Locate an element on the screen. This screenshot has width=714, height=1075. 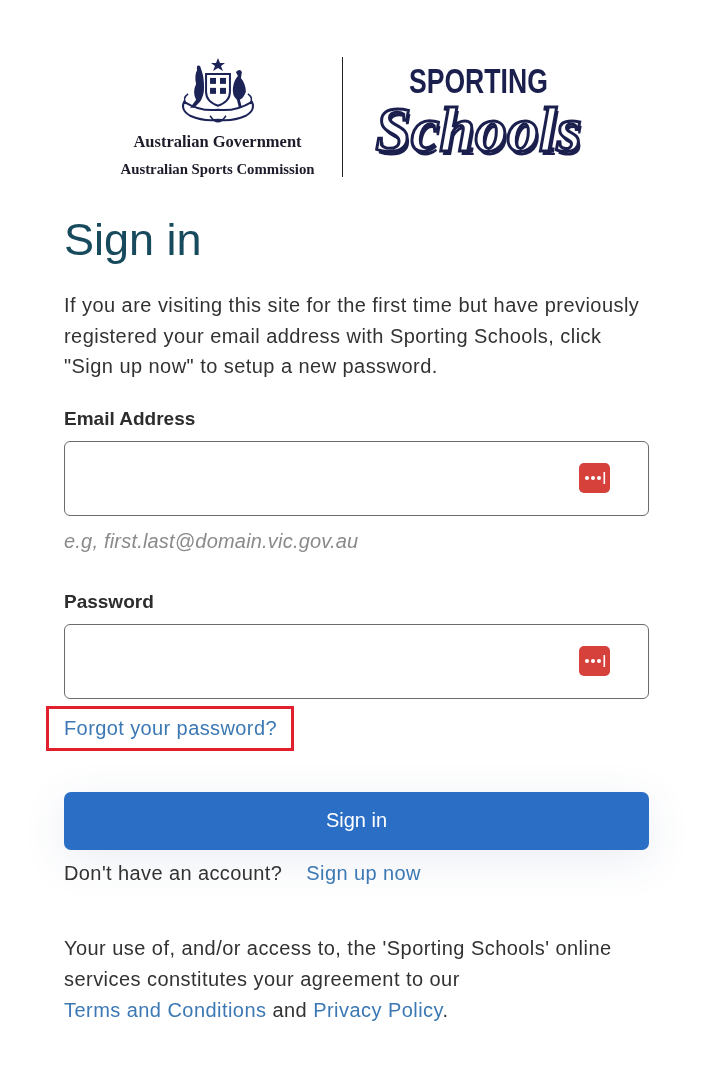
policy-link: Terms and Conditions is located at coordinates (165, 1009).